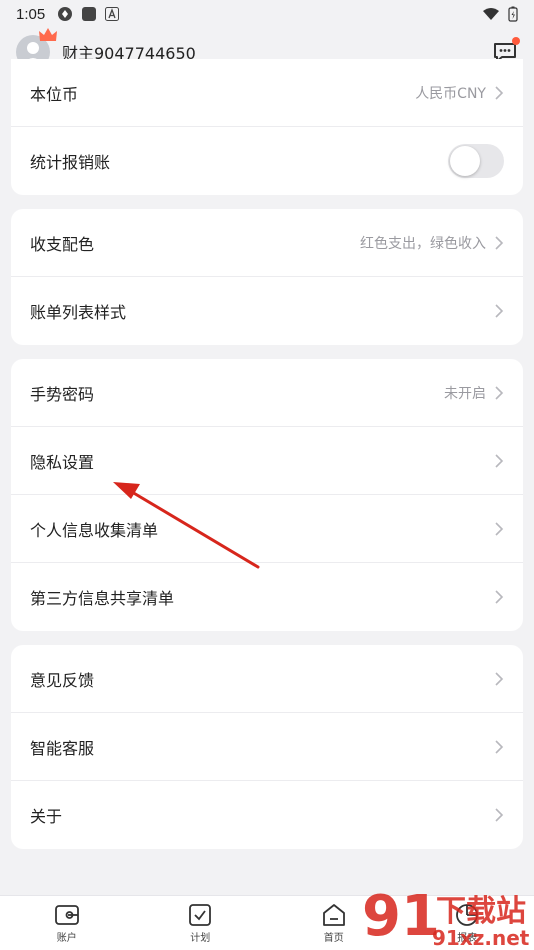 The width and height of the screenshot is (534, 950). Describe the element at coordinates (267, 393) in the screenshot. I see `row-gesture-password: 手势密码 未开启` at that location.